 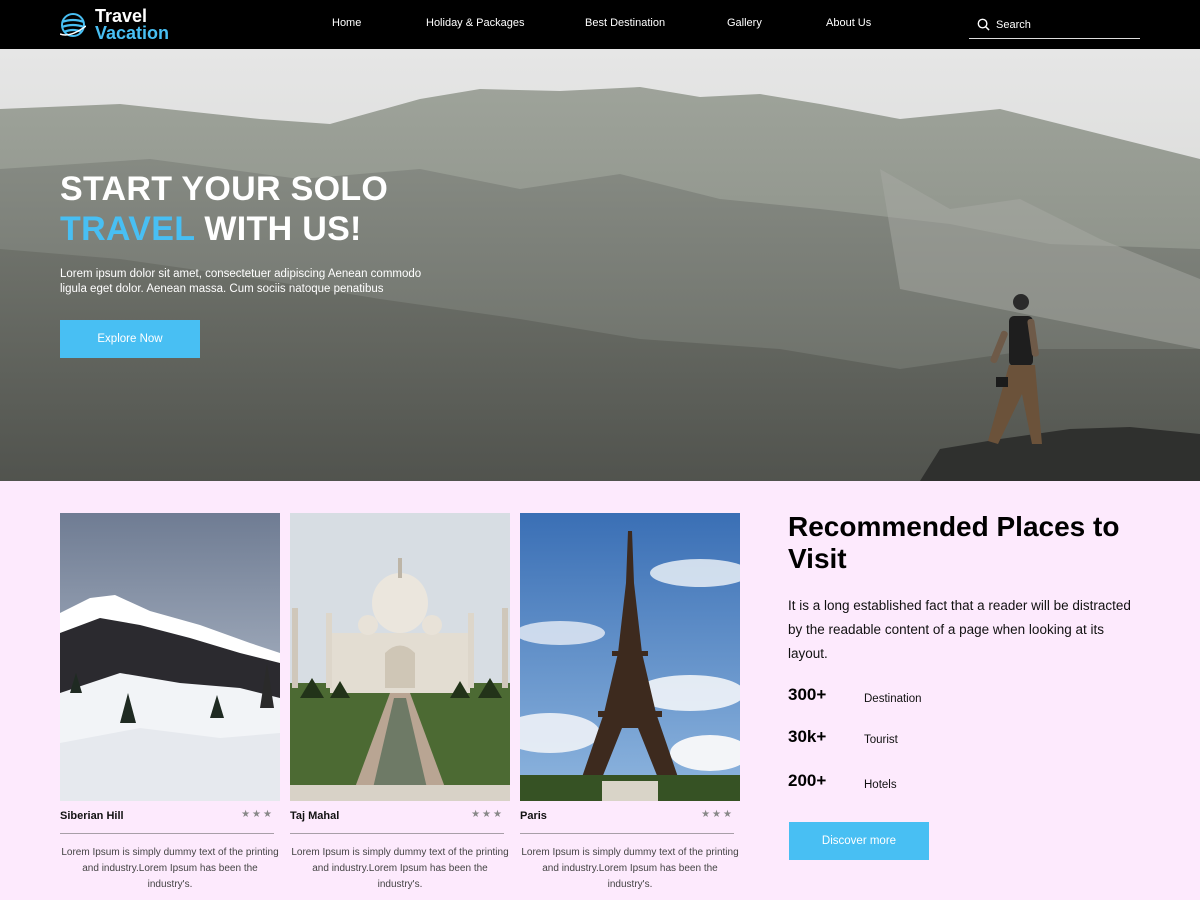 What do you see at coordinates (170, 657) in the screenshot?
I see `snowy-hill-photo` at bounding box center [170, 657].